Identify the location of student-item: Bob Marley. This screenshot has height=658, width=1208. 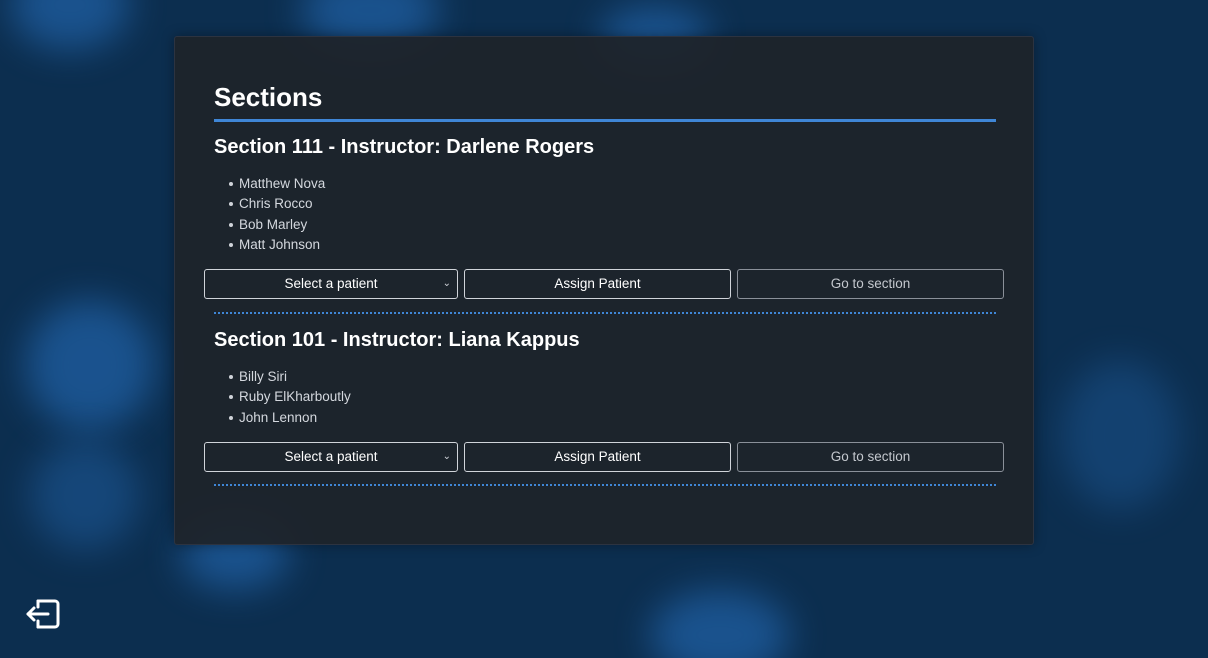
(269, 225).